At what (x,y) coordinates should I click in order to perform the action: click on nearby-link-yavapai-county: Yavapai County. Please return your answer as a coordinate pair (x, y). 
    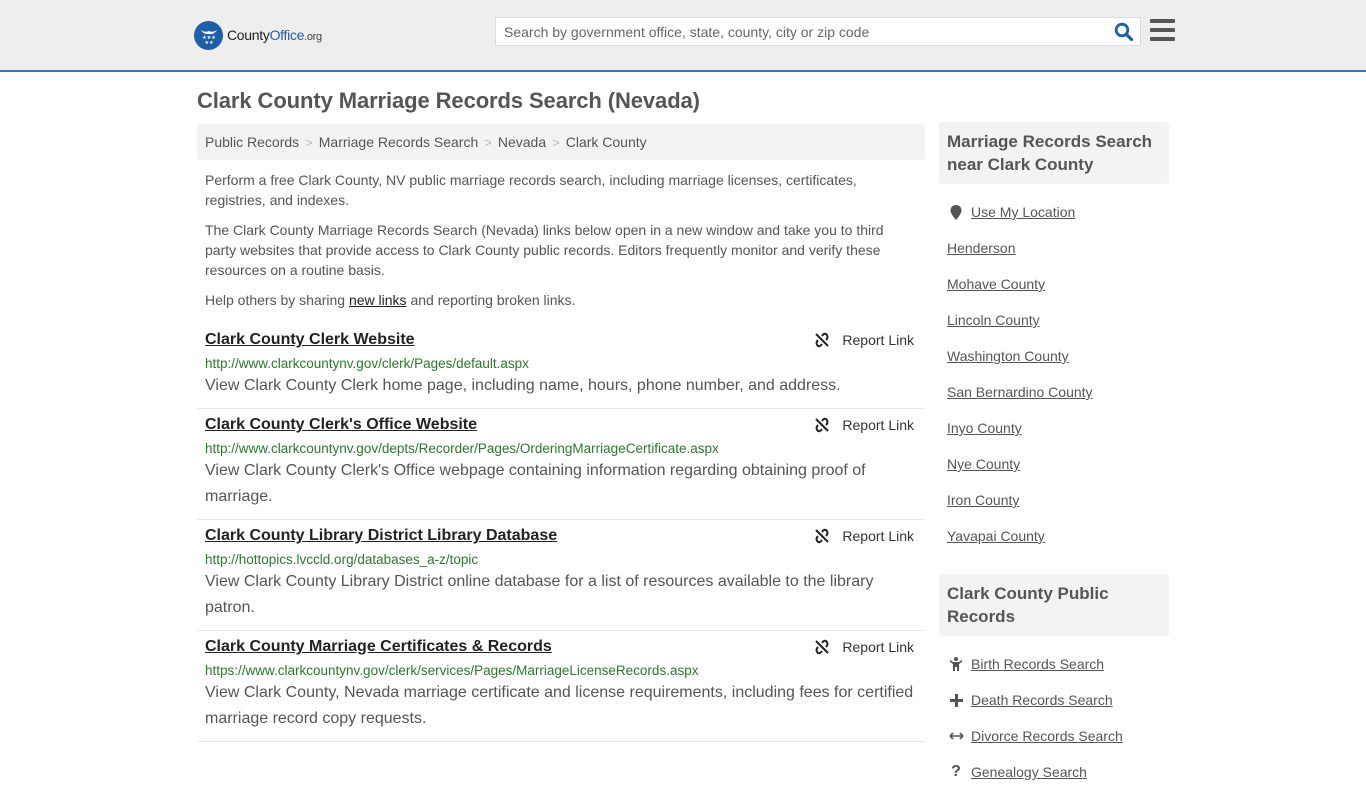
    Looking at the image, I should click on (996, 536).